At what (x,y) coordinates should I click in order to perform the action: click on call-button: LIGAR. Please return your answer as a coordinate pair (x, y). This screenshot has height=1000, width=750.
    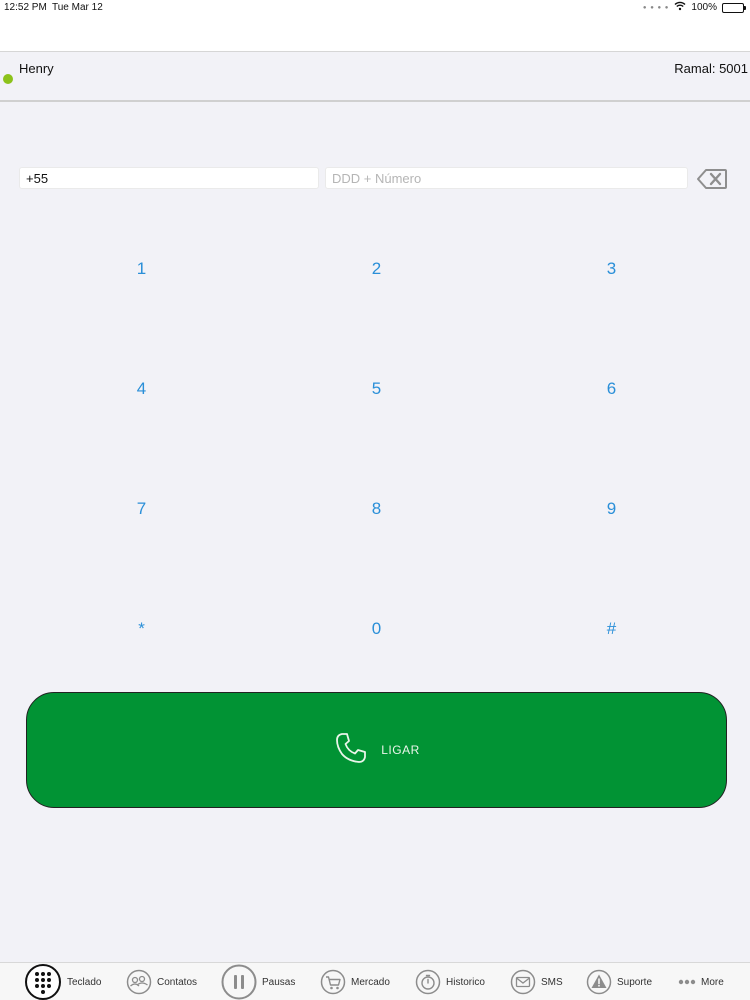
    Looking at the image, I should click on (376, 750).